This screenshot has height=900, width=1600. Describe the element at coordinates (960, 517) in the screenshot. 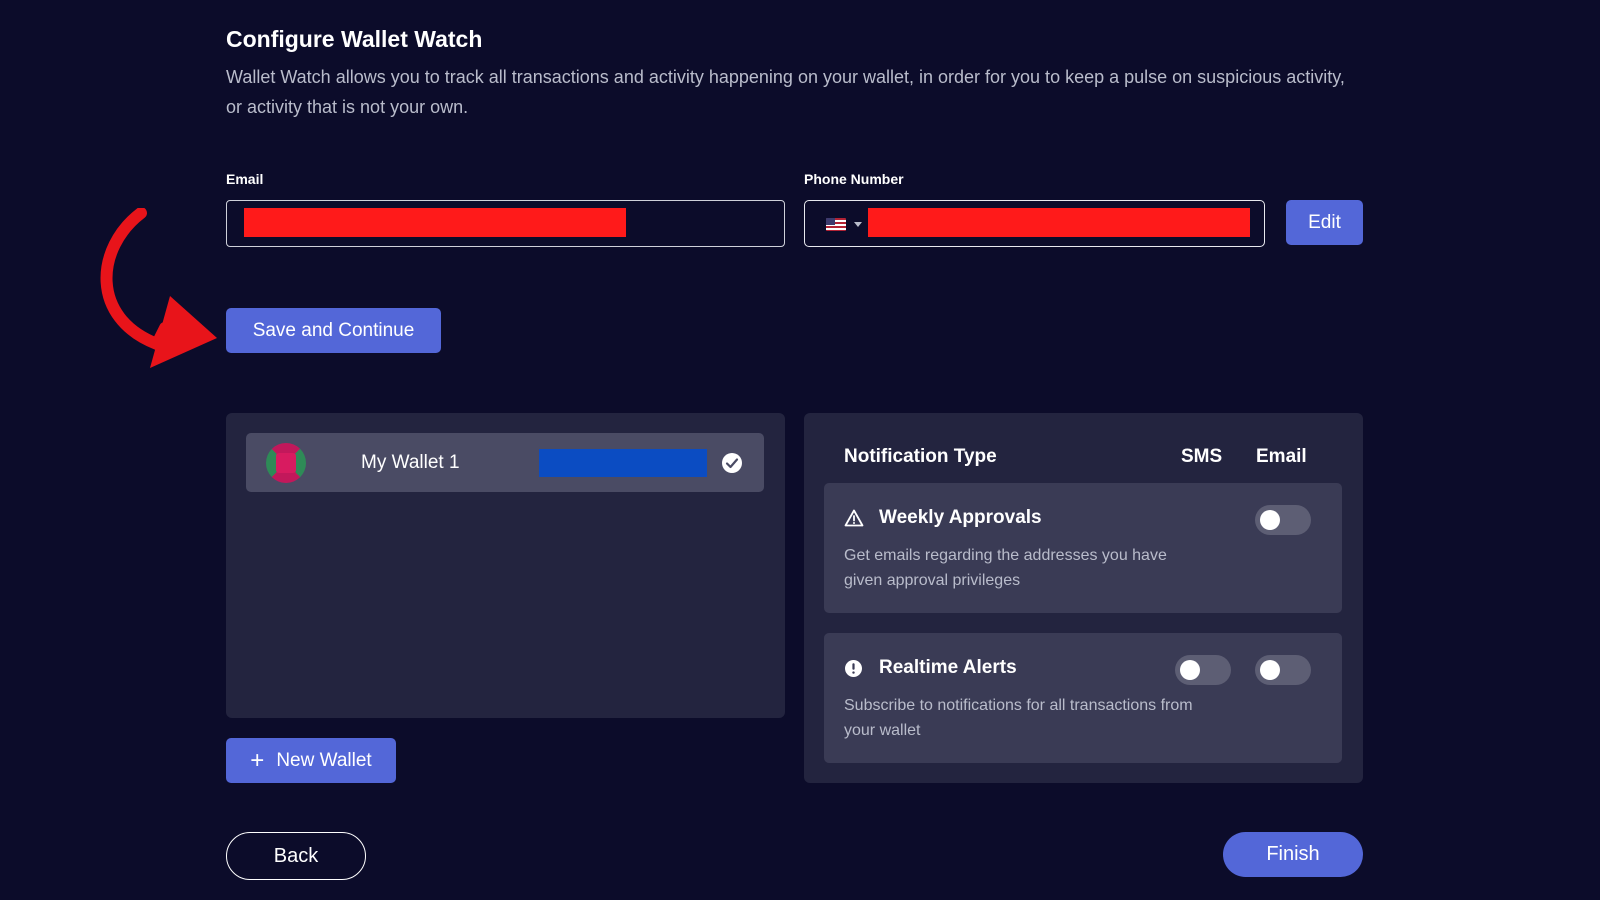

I see `notification-title: Weekly Approvals` at that location.